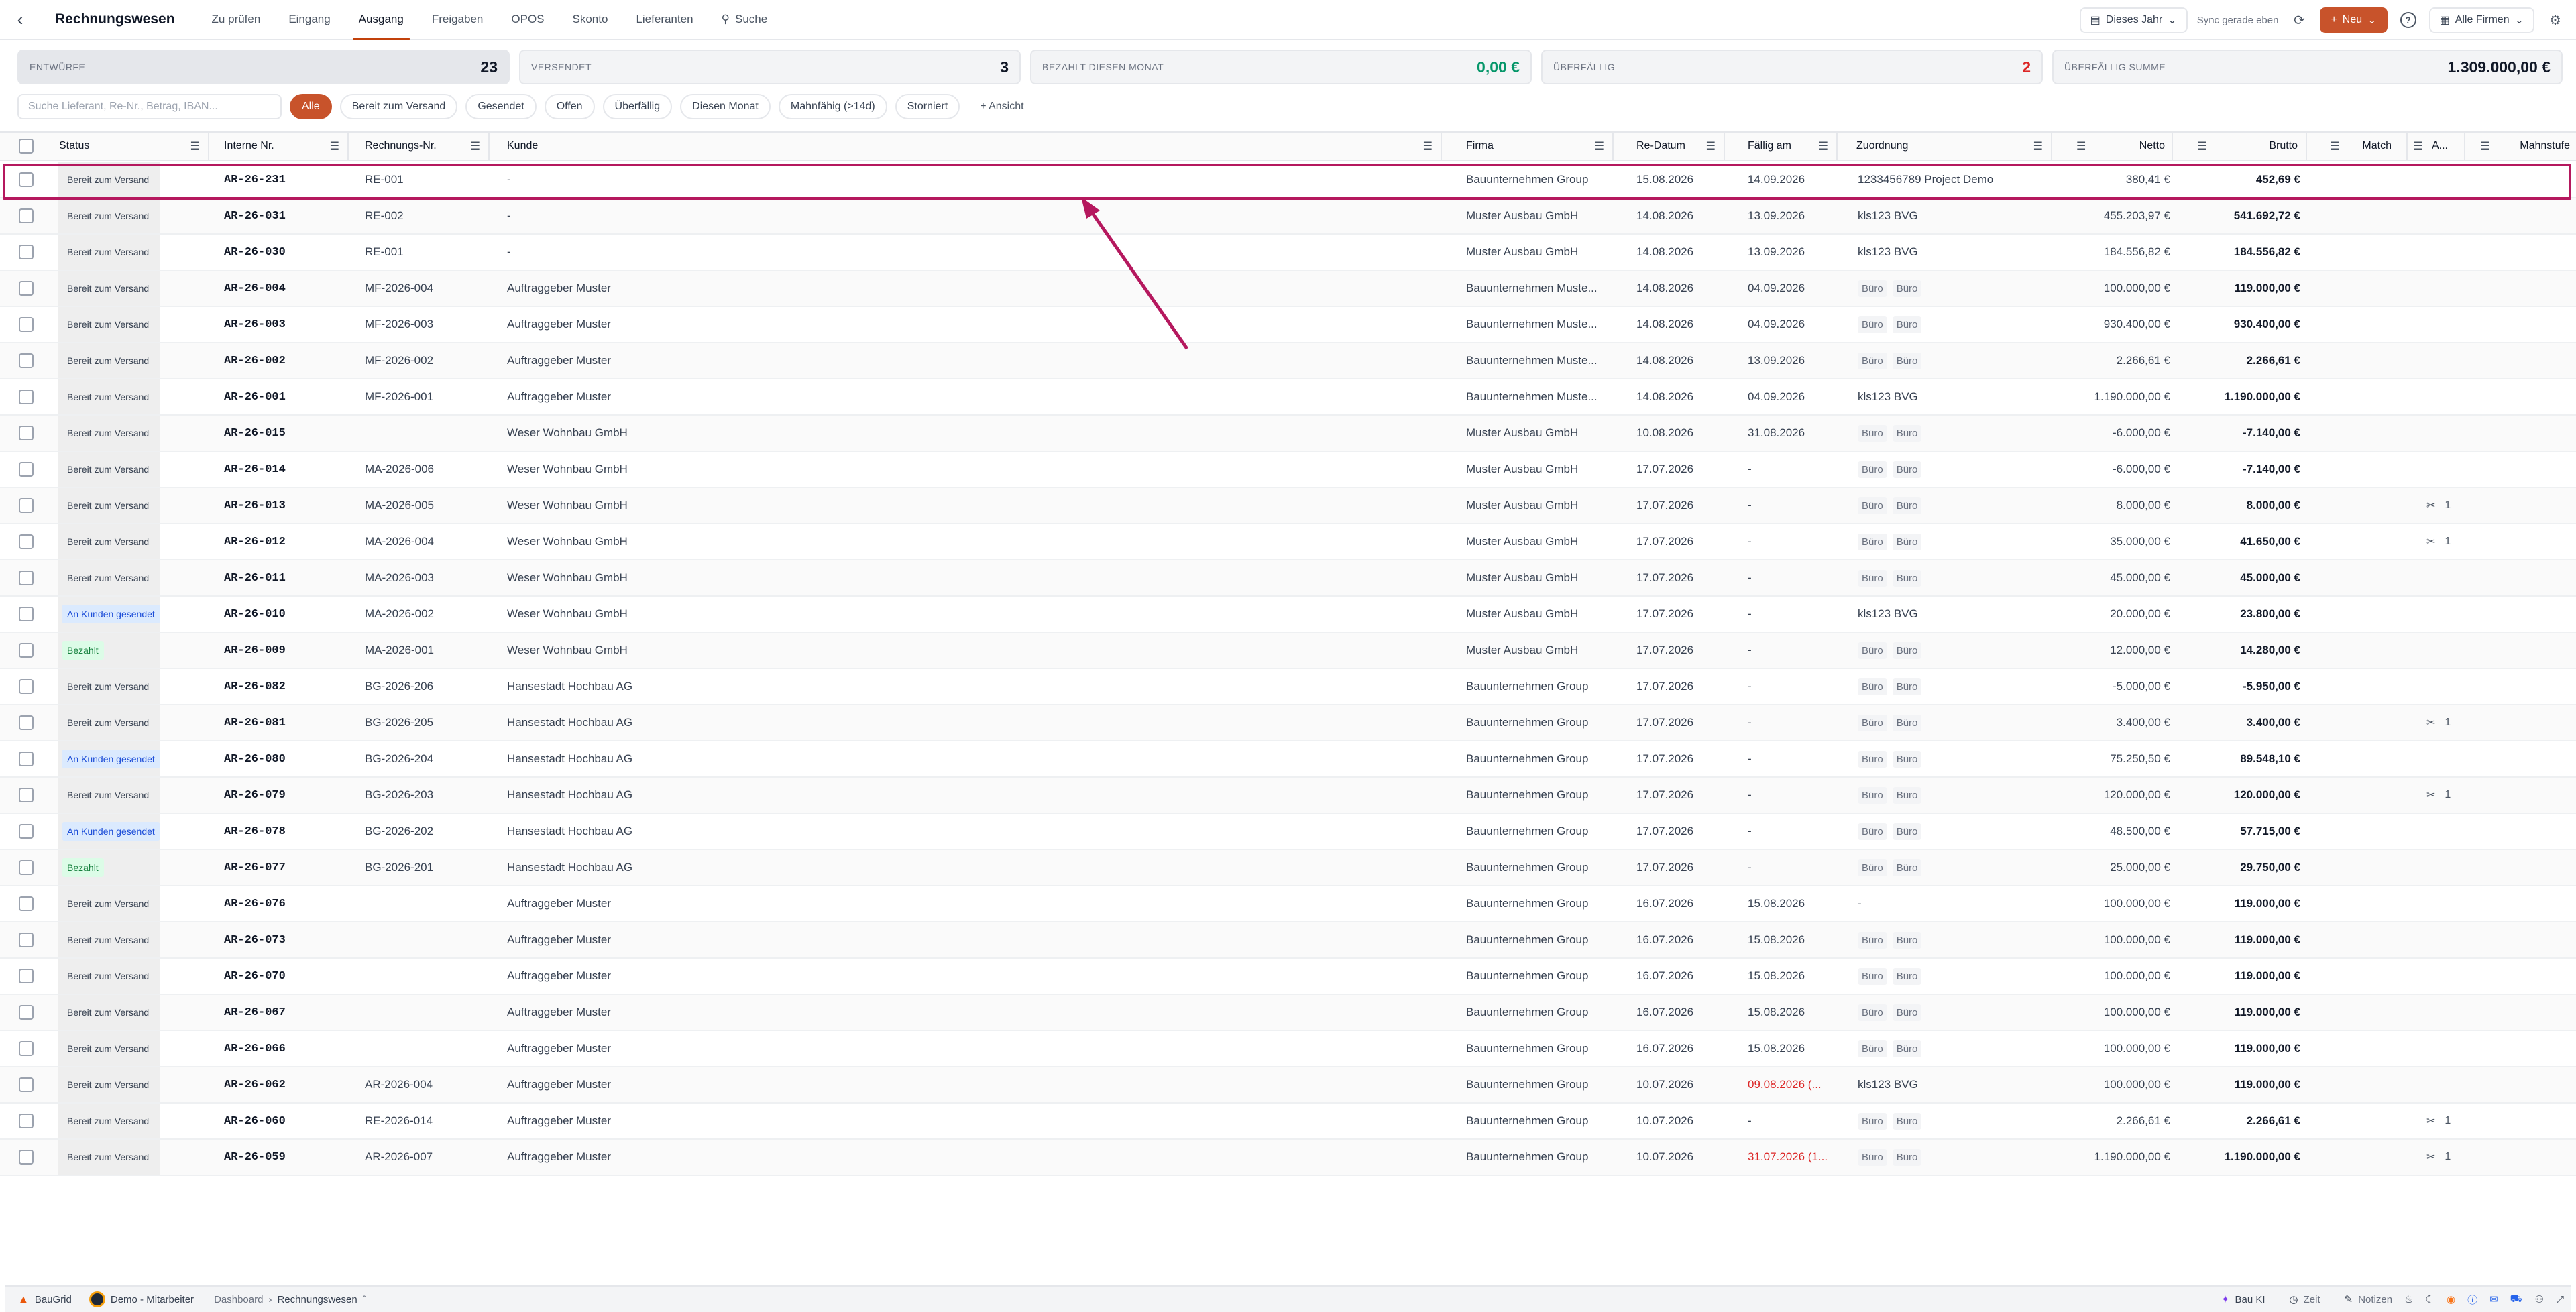  I want to click on clock-icon: ◷, so click(2293, 1299).